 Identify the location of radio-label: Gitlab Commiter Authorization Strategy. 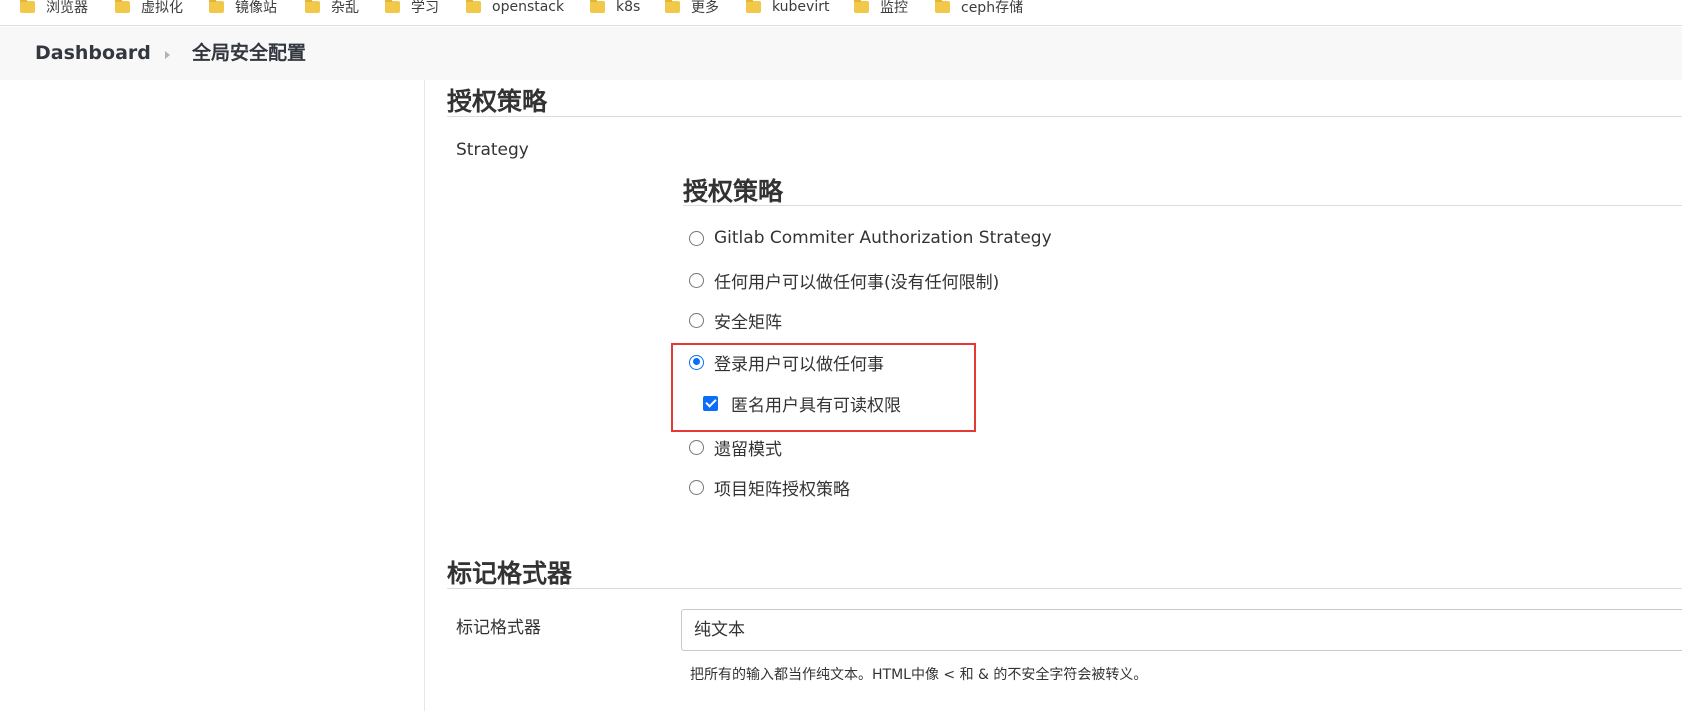
(883, 238).